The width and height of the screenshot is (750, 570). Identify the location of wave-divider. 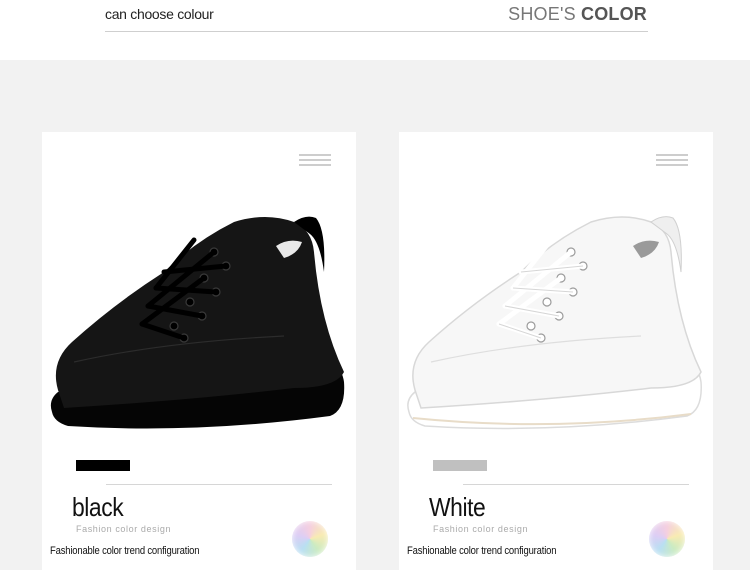
(375, 56).